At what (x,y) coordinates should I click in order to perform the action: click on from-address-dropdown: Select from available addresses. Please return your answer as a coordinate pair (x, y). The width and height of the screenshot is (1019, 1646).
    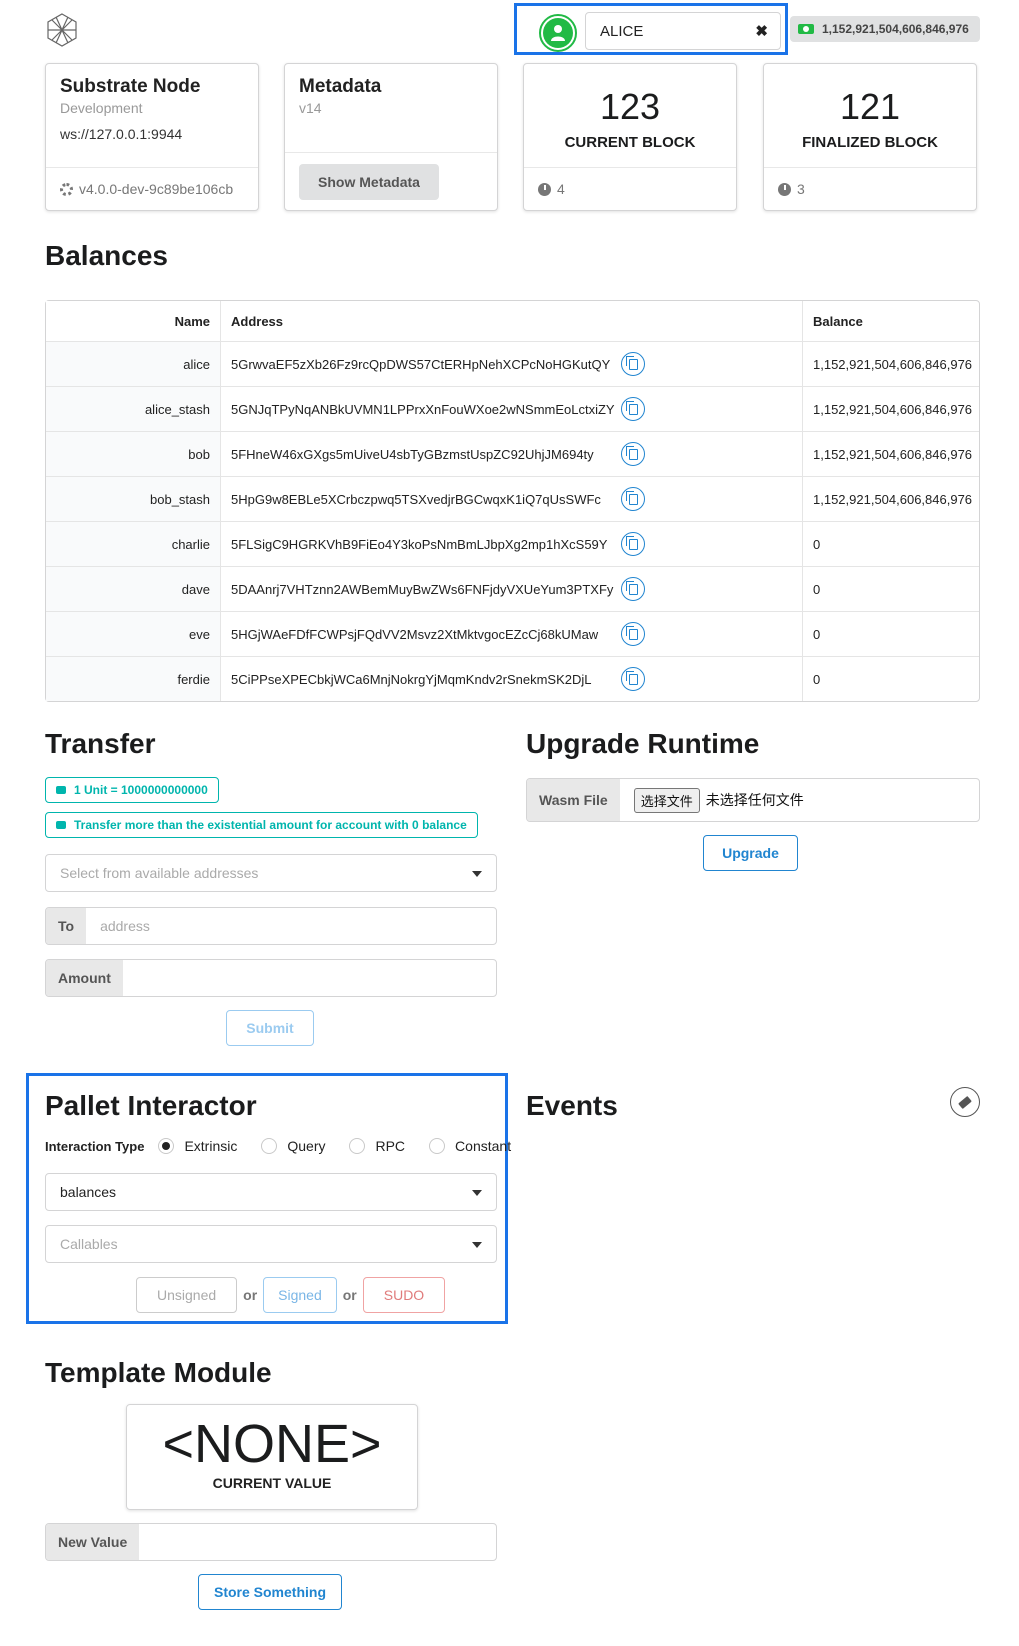
    Looking at the image, I should click on (271, 873).